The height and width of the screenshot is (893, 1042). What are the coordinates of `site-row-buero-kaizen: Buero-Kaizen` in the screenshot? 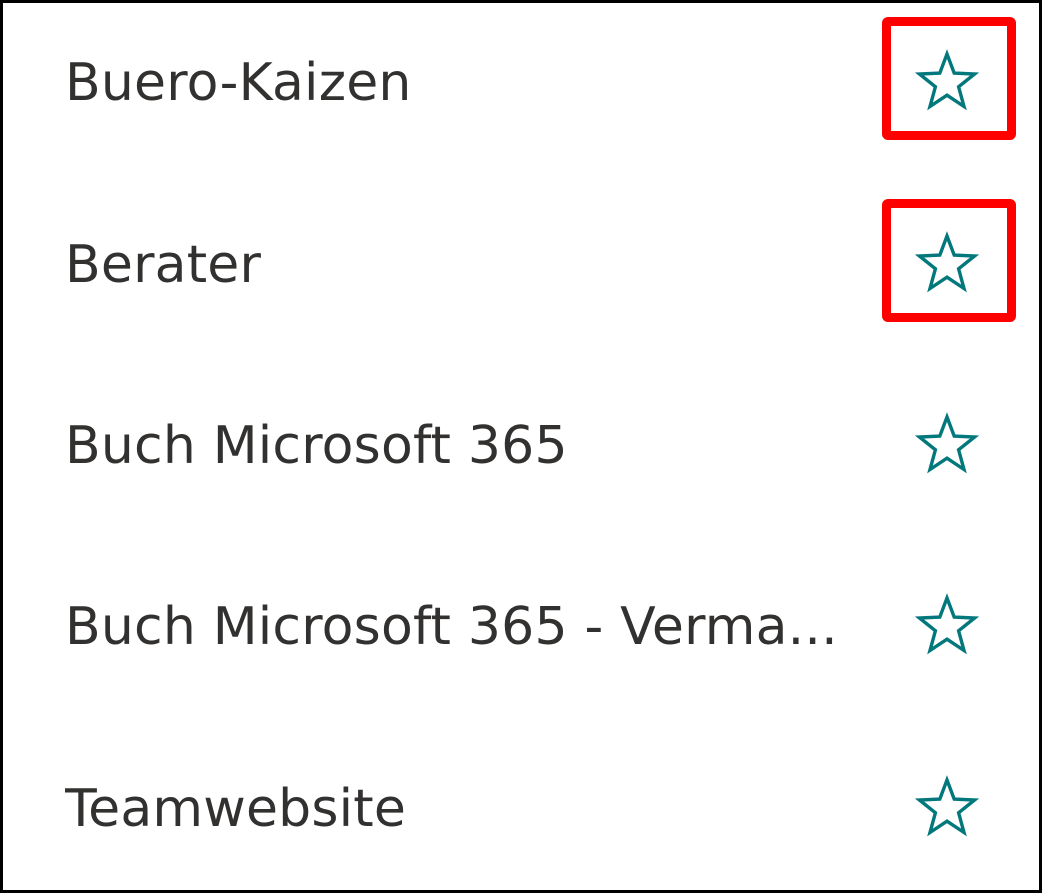 It's located at (521, 83).